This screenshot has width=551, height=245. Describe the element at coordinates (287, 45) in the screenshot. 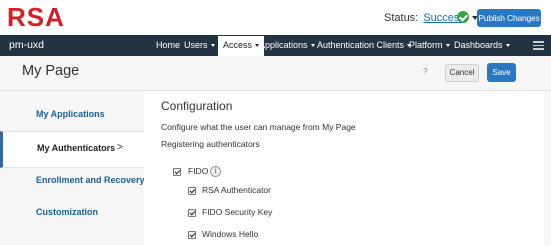

I see `nav-applications: Applications` at that location.